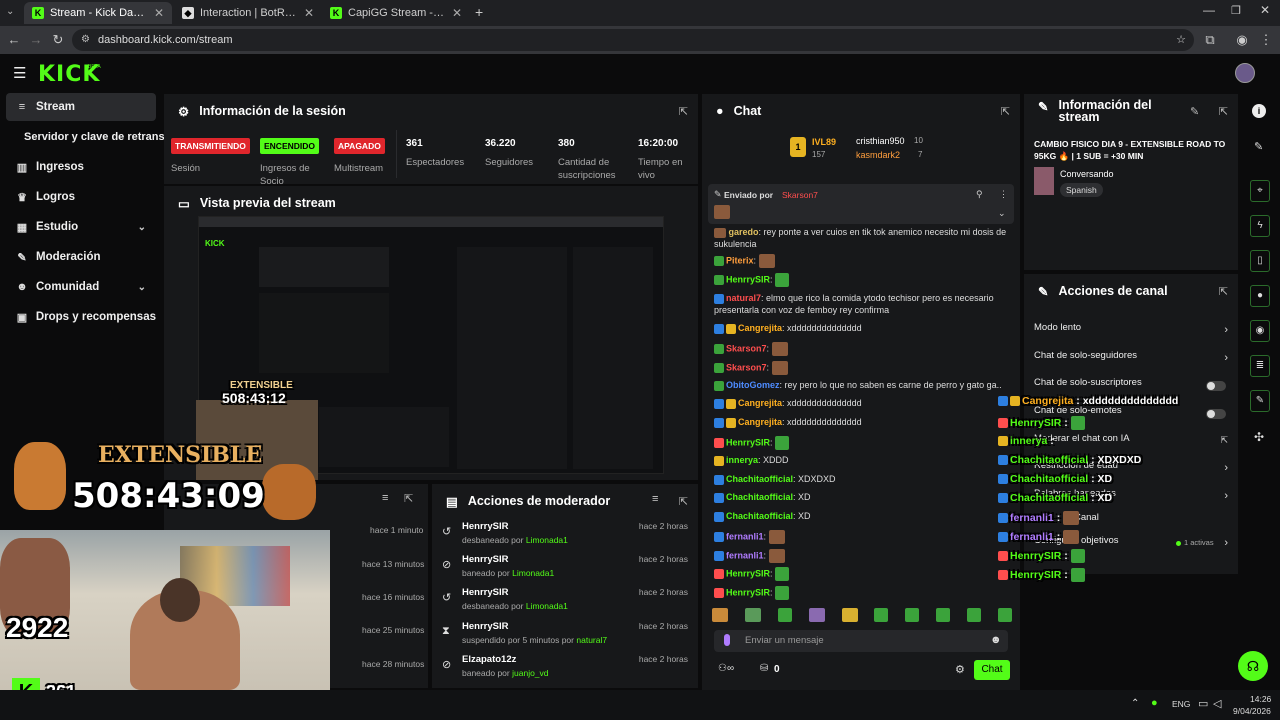 The height and width of the screenshot is (720, 1280). I want to click on tab-botrix: ◆ Interaction | BotRix — Cloud St ✕, so click(248, 13).